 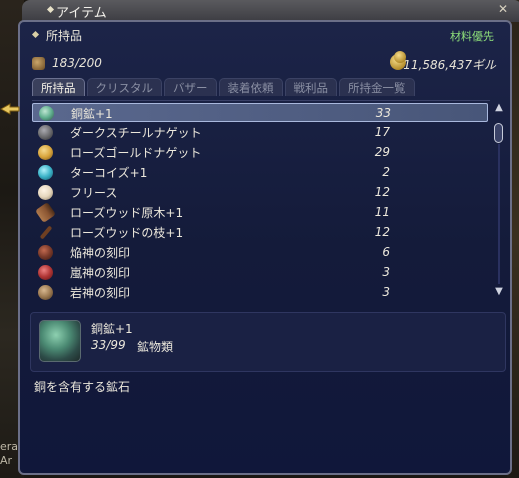 What do you see at coordinates (58, 87) in the screenshot?
I see `tab-inventory: 所持品` at bounding box center [58, 87].